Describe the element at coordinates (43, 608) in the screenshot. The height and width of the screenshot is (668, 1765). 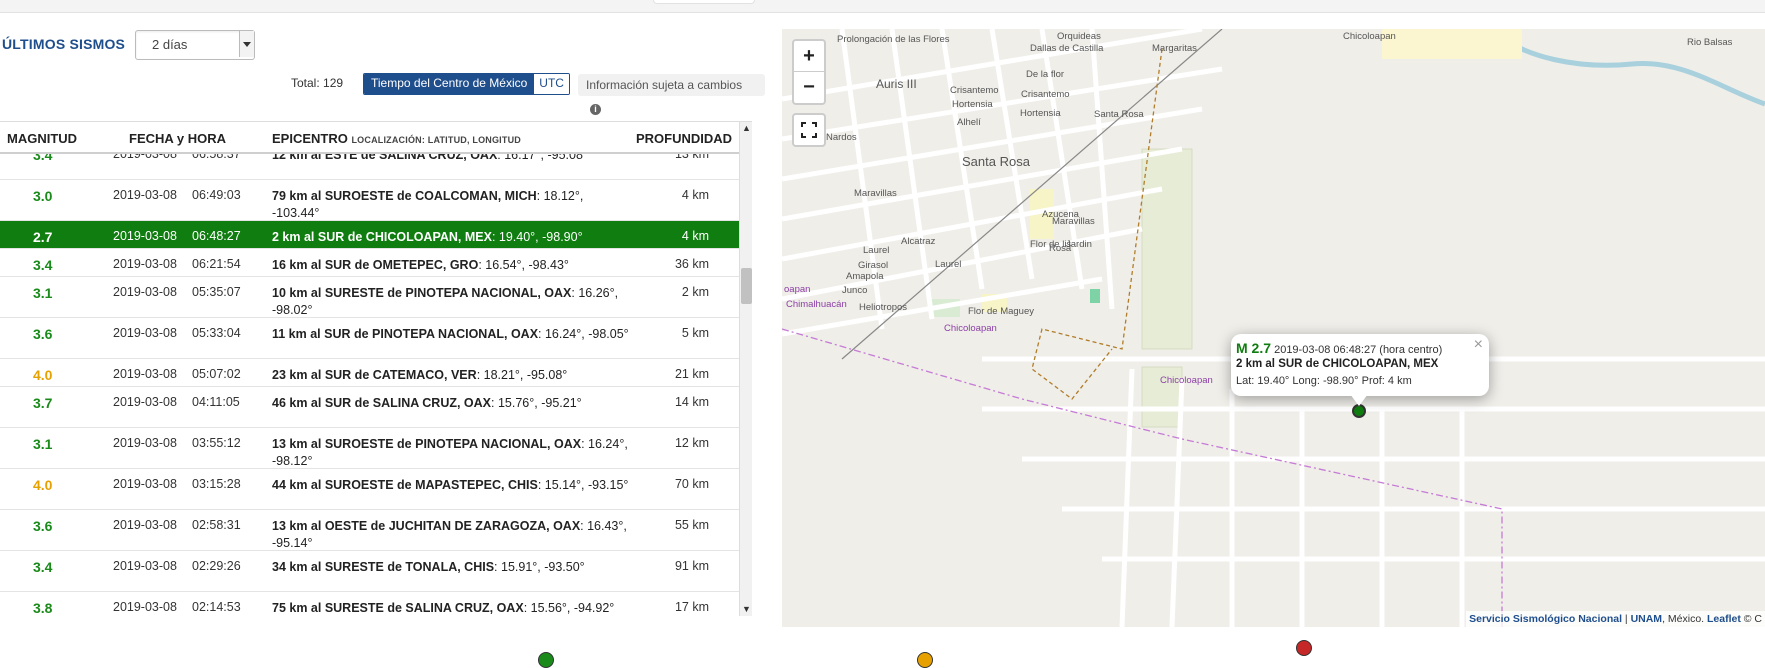
I see `row-magnitude: 3.8` at that location.